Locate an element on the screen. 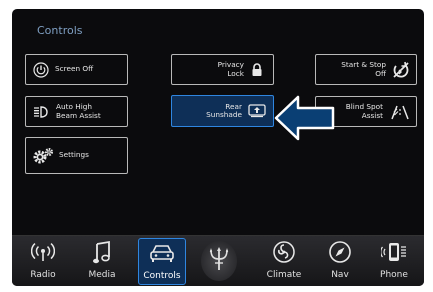  privacy-lock-button: Privacy Lock is located at coordinates (222, 69).